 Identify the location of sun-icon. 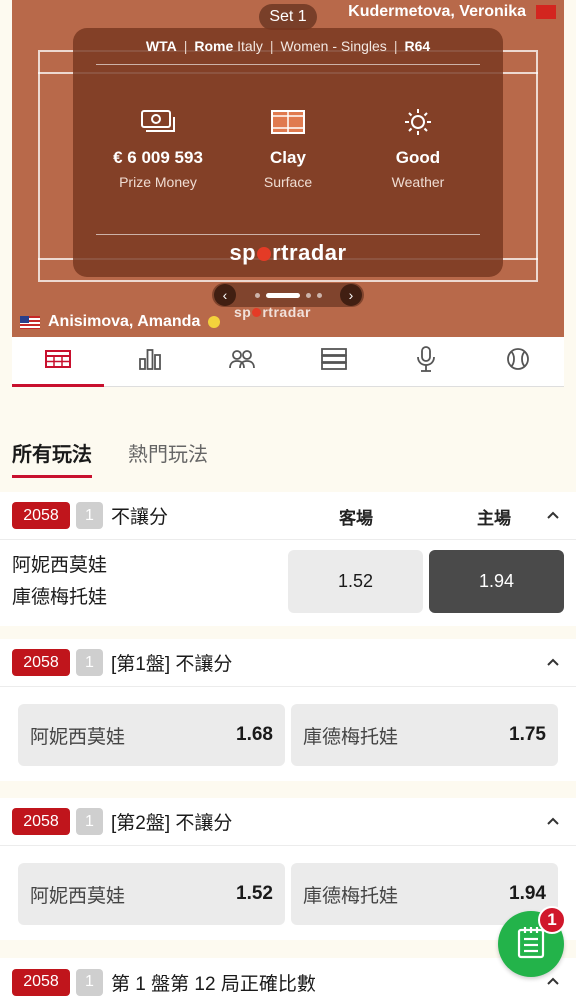
(418, 122).